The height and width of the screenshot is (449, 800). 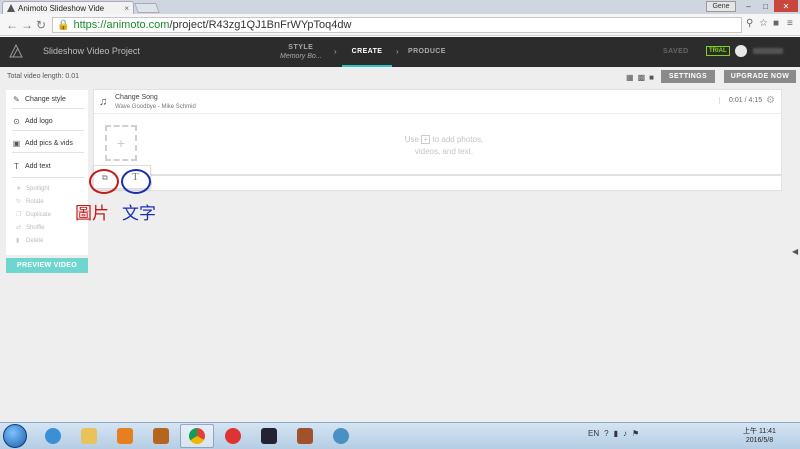 What do you see at coordinates (43, 76) in the screenshot?
I see `total-video-length: Total video length: 0.01` at bounding box center [43, 76].